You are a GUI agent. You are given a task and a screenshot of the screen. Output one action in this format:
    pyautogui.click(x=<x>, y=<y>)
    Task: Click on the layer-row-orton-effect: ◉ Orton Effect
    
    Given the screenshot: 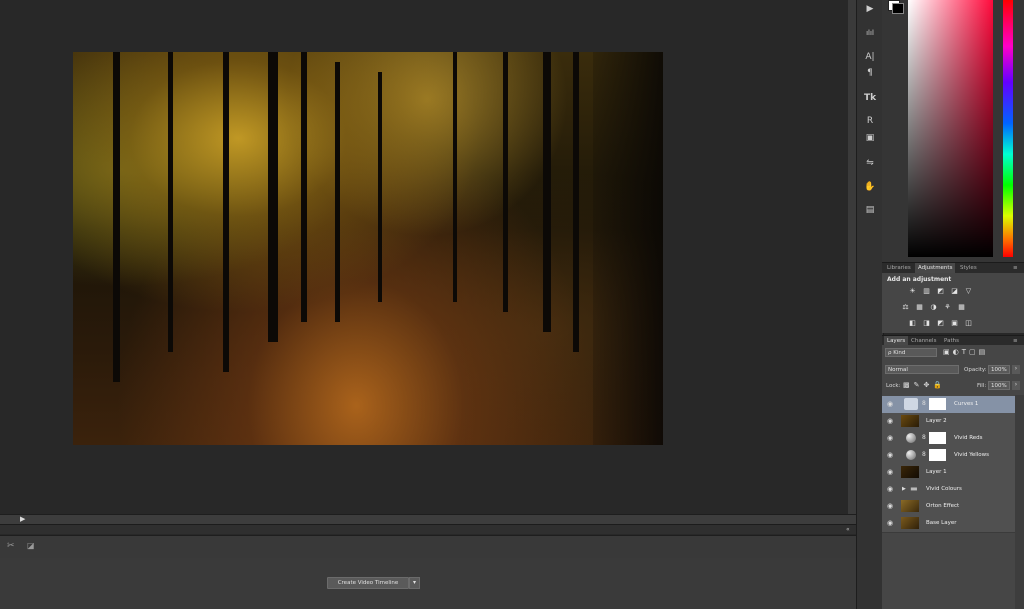 What is the action you would take?
    pyautogui.click(x=948, y=507)
    